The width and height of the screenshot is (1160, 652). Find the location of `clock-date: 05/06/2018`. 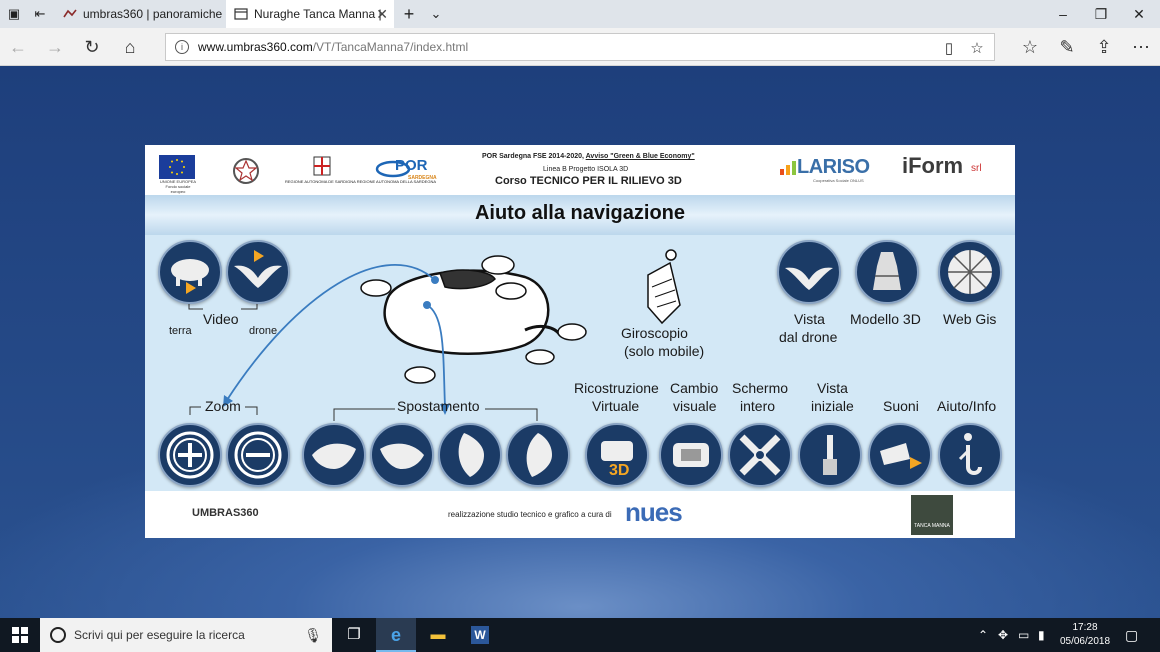

clock-date: 05/06/2018 is located at coordinates (1085, 641).